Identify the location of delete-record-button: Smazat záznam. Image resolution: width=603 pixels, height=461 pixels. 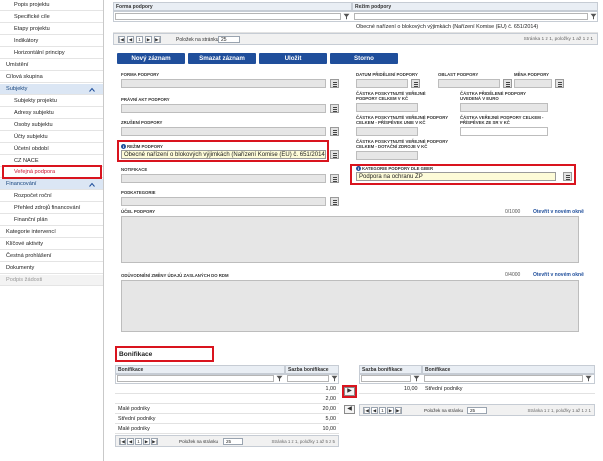
(222, 58).